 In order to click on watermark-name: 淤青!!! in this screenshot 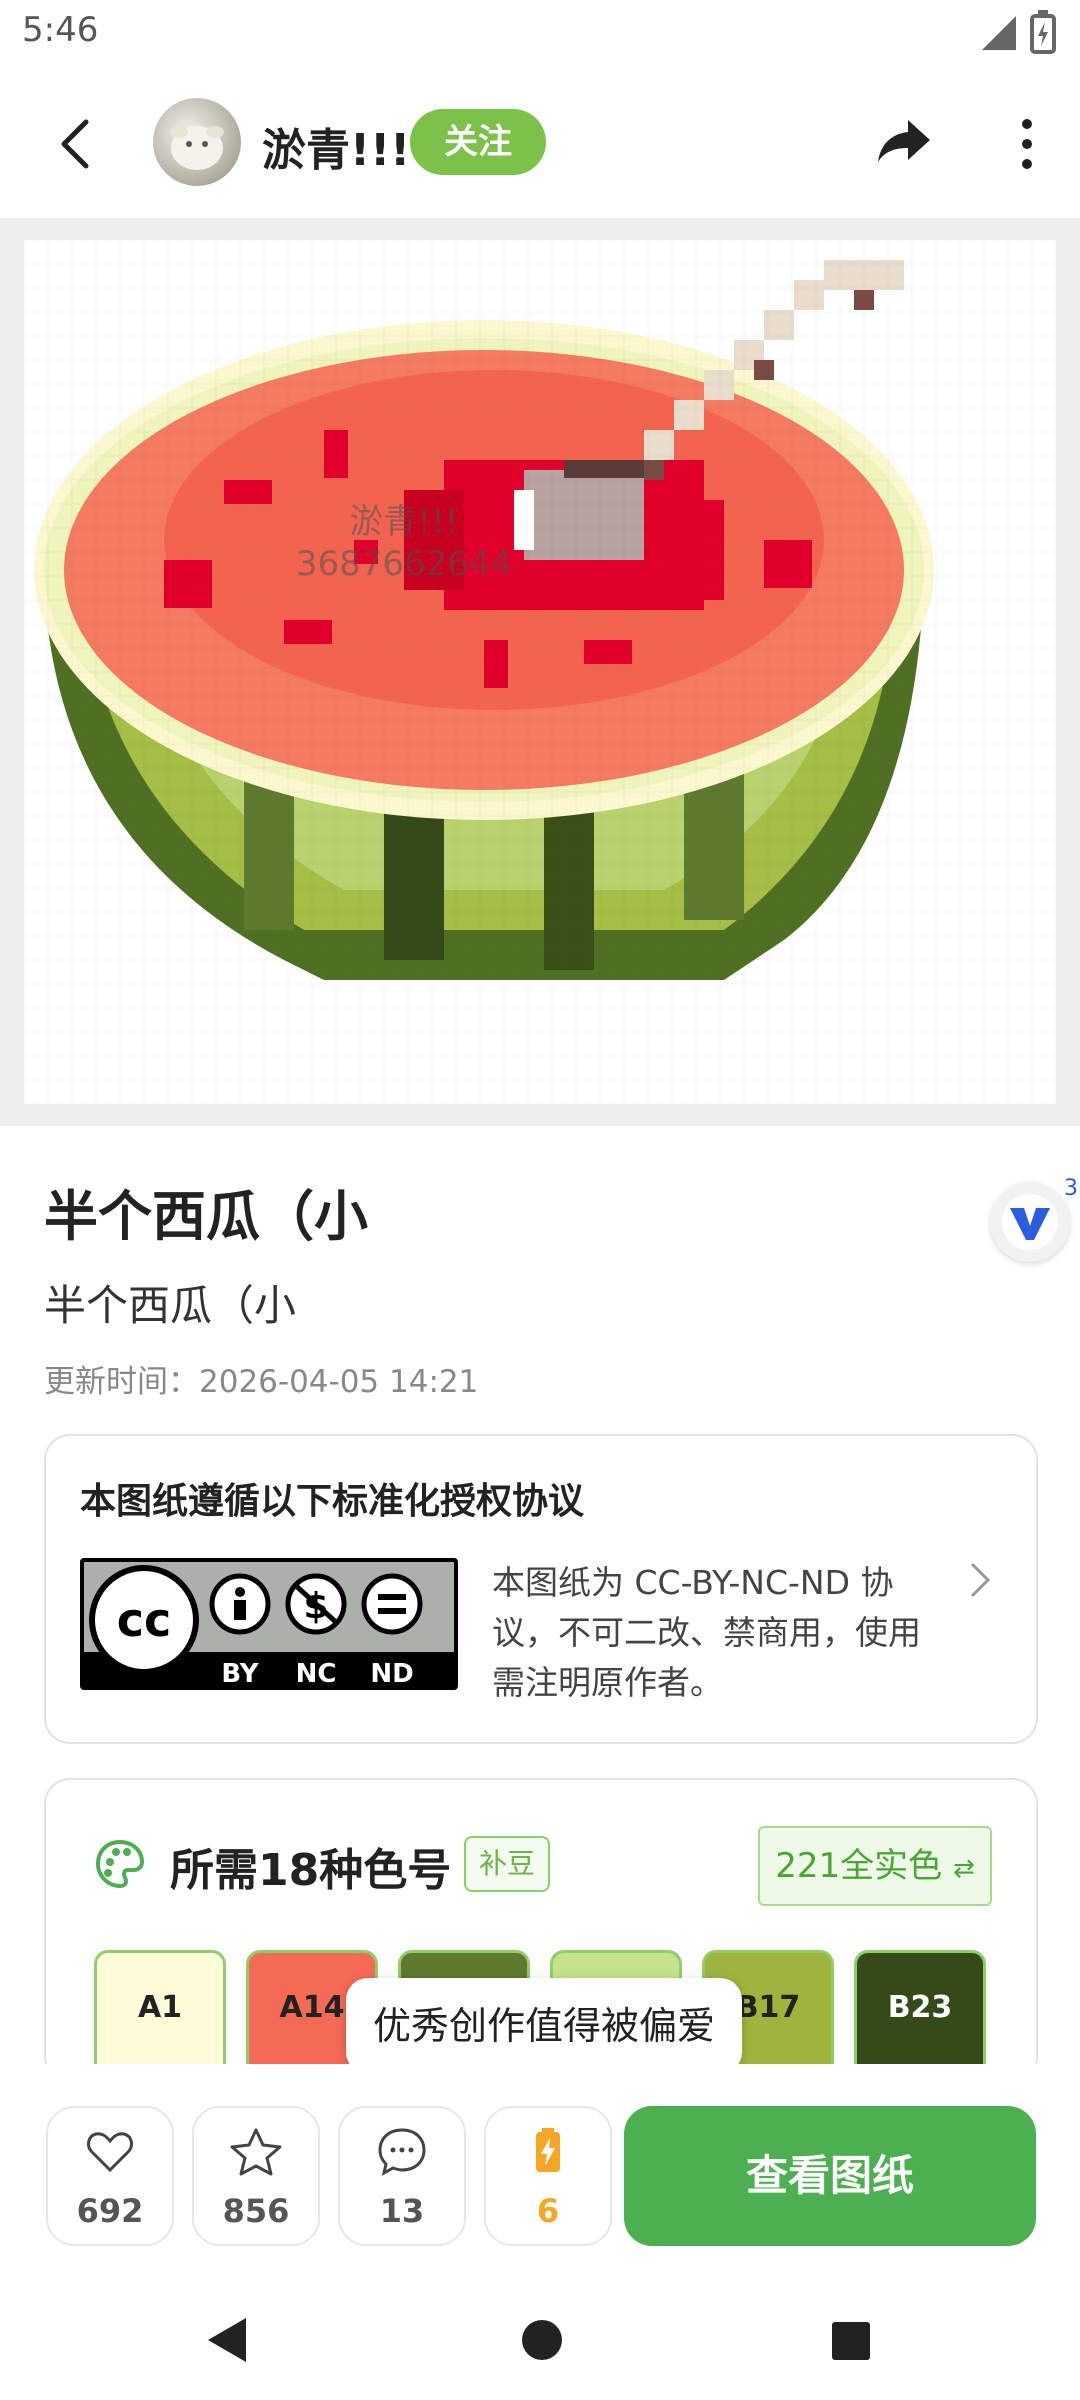, I will do `click(404, 522)`.